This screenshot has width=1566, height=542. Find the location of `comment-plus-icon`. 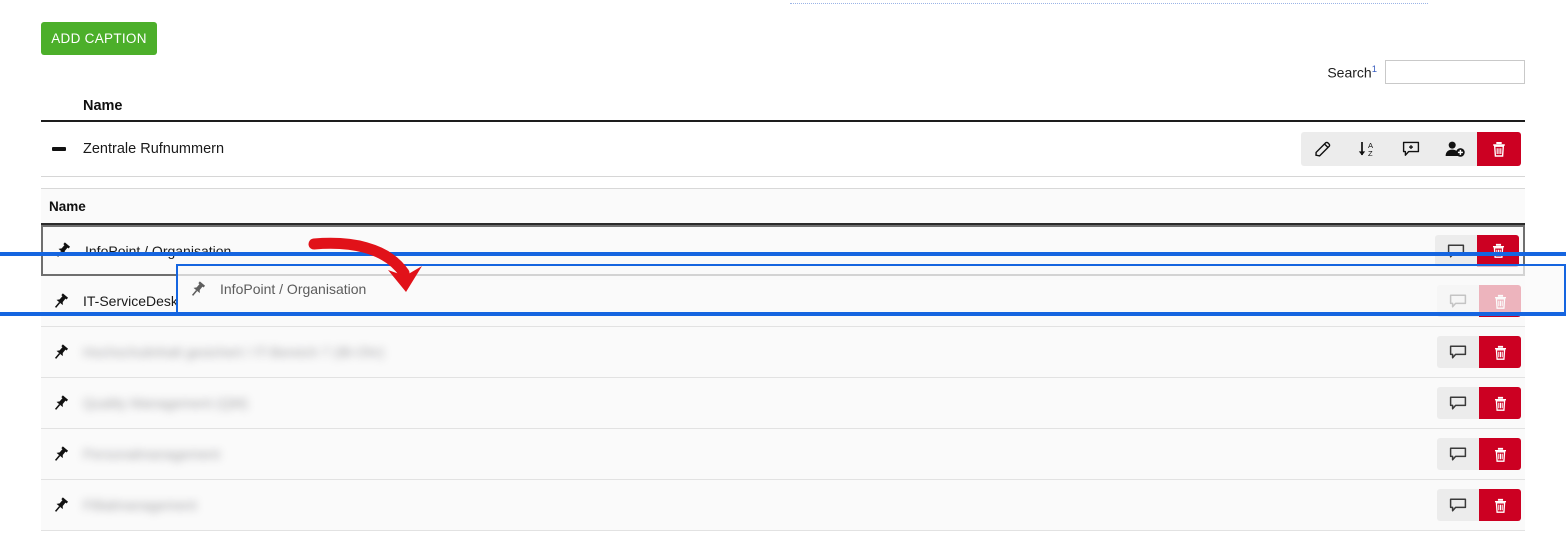

comment-plus-icon is located at coordinates (1411, 149).